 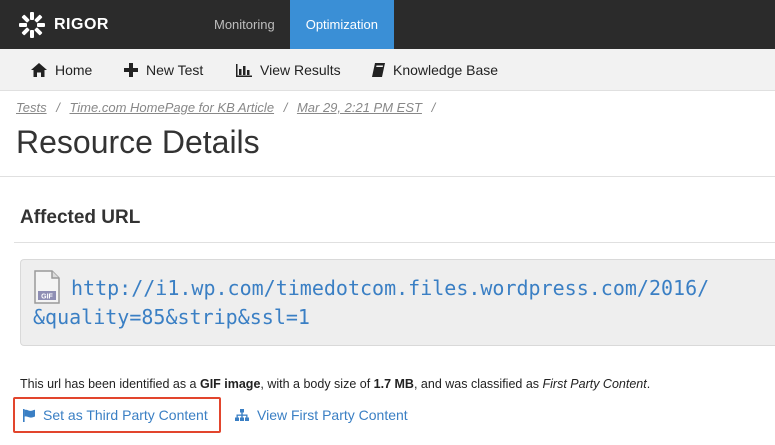 I want to click on gif-file-icon: GIF, so click(x=47, y=287).